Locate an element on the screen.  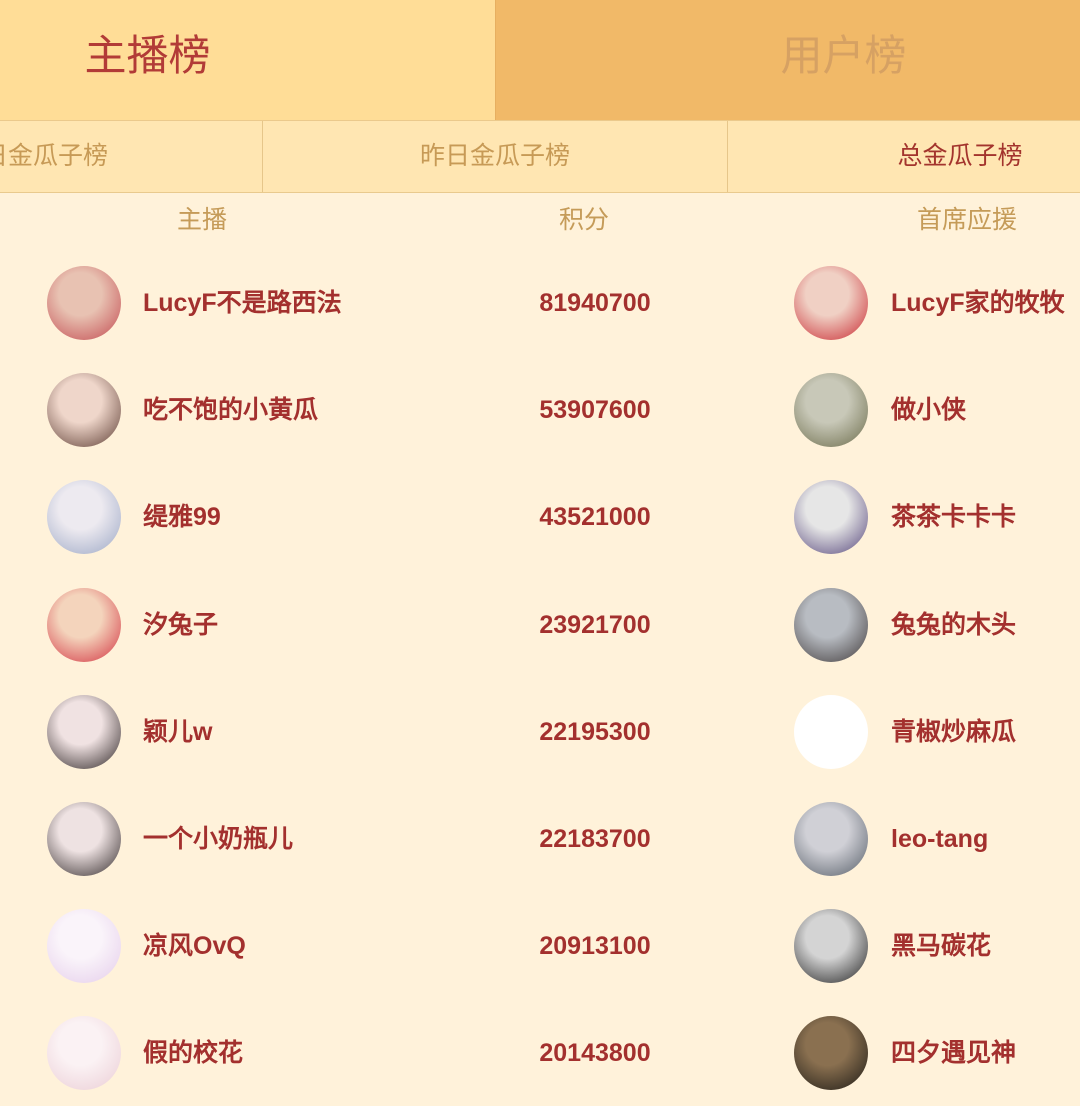
score-value: 20143800 is located at coordinates (595, 1053).